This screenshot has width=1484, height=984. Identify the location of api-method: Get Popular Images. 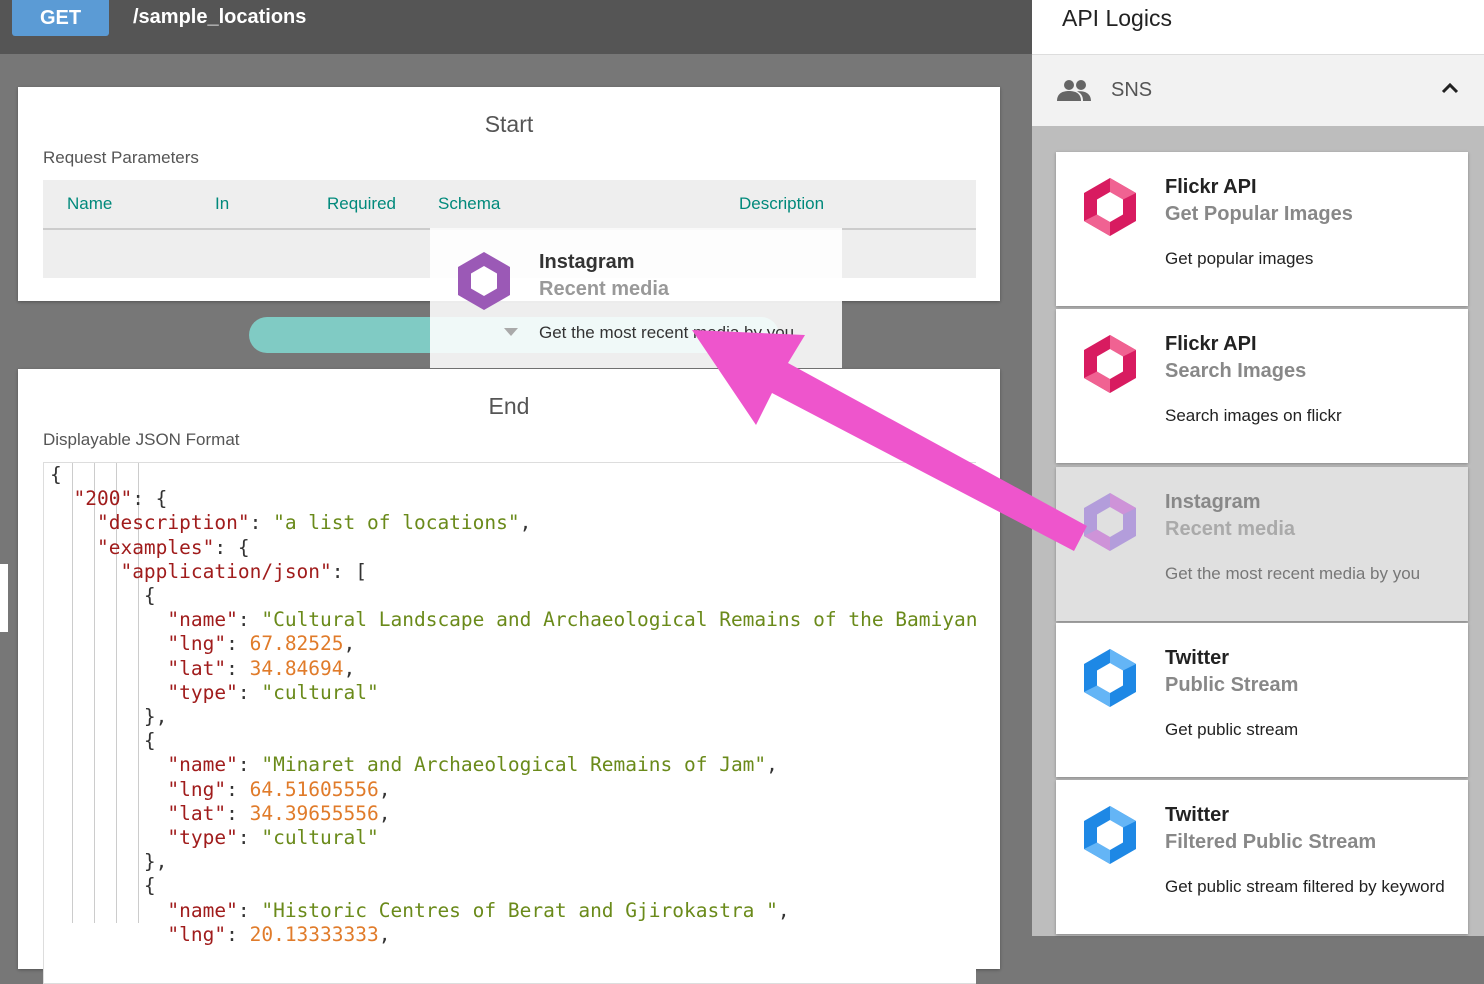
(1259, 214).